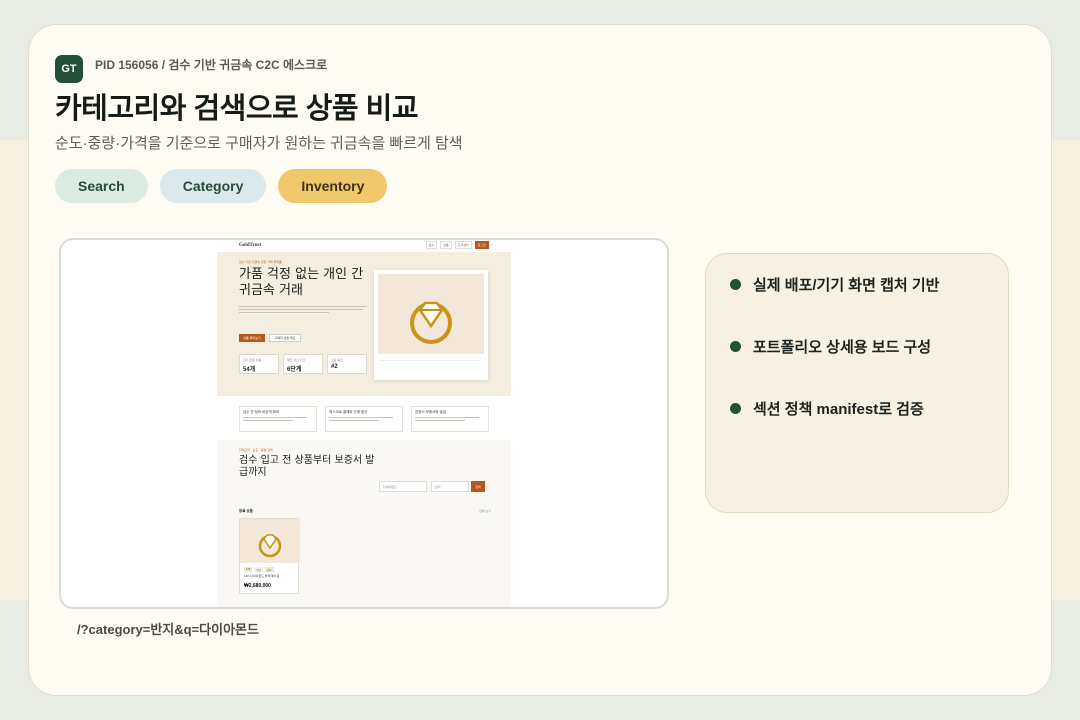  Describe the element at coordinates (257, 586) in the screenshot. I see `product-price: ₩2,680,000` at that location.